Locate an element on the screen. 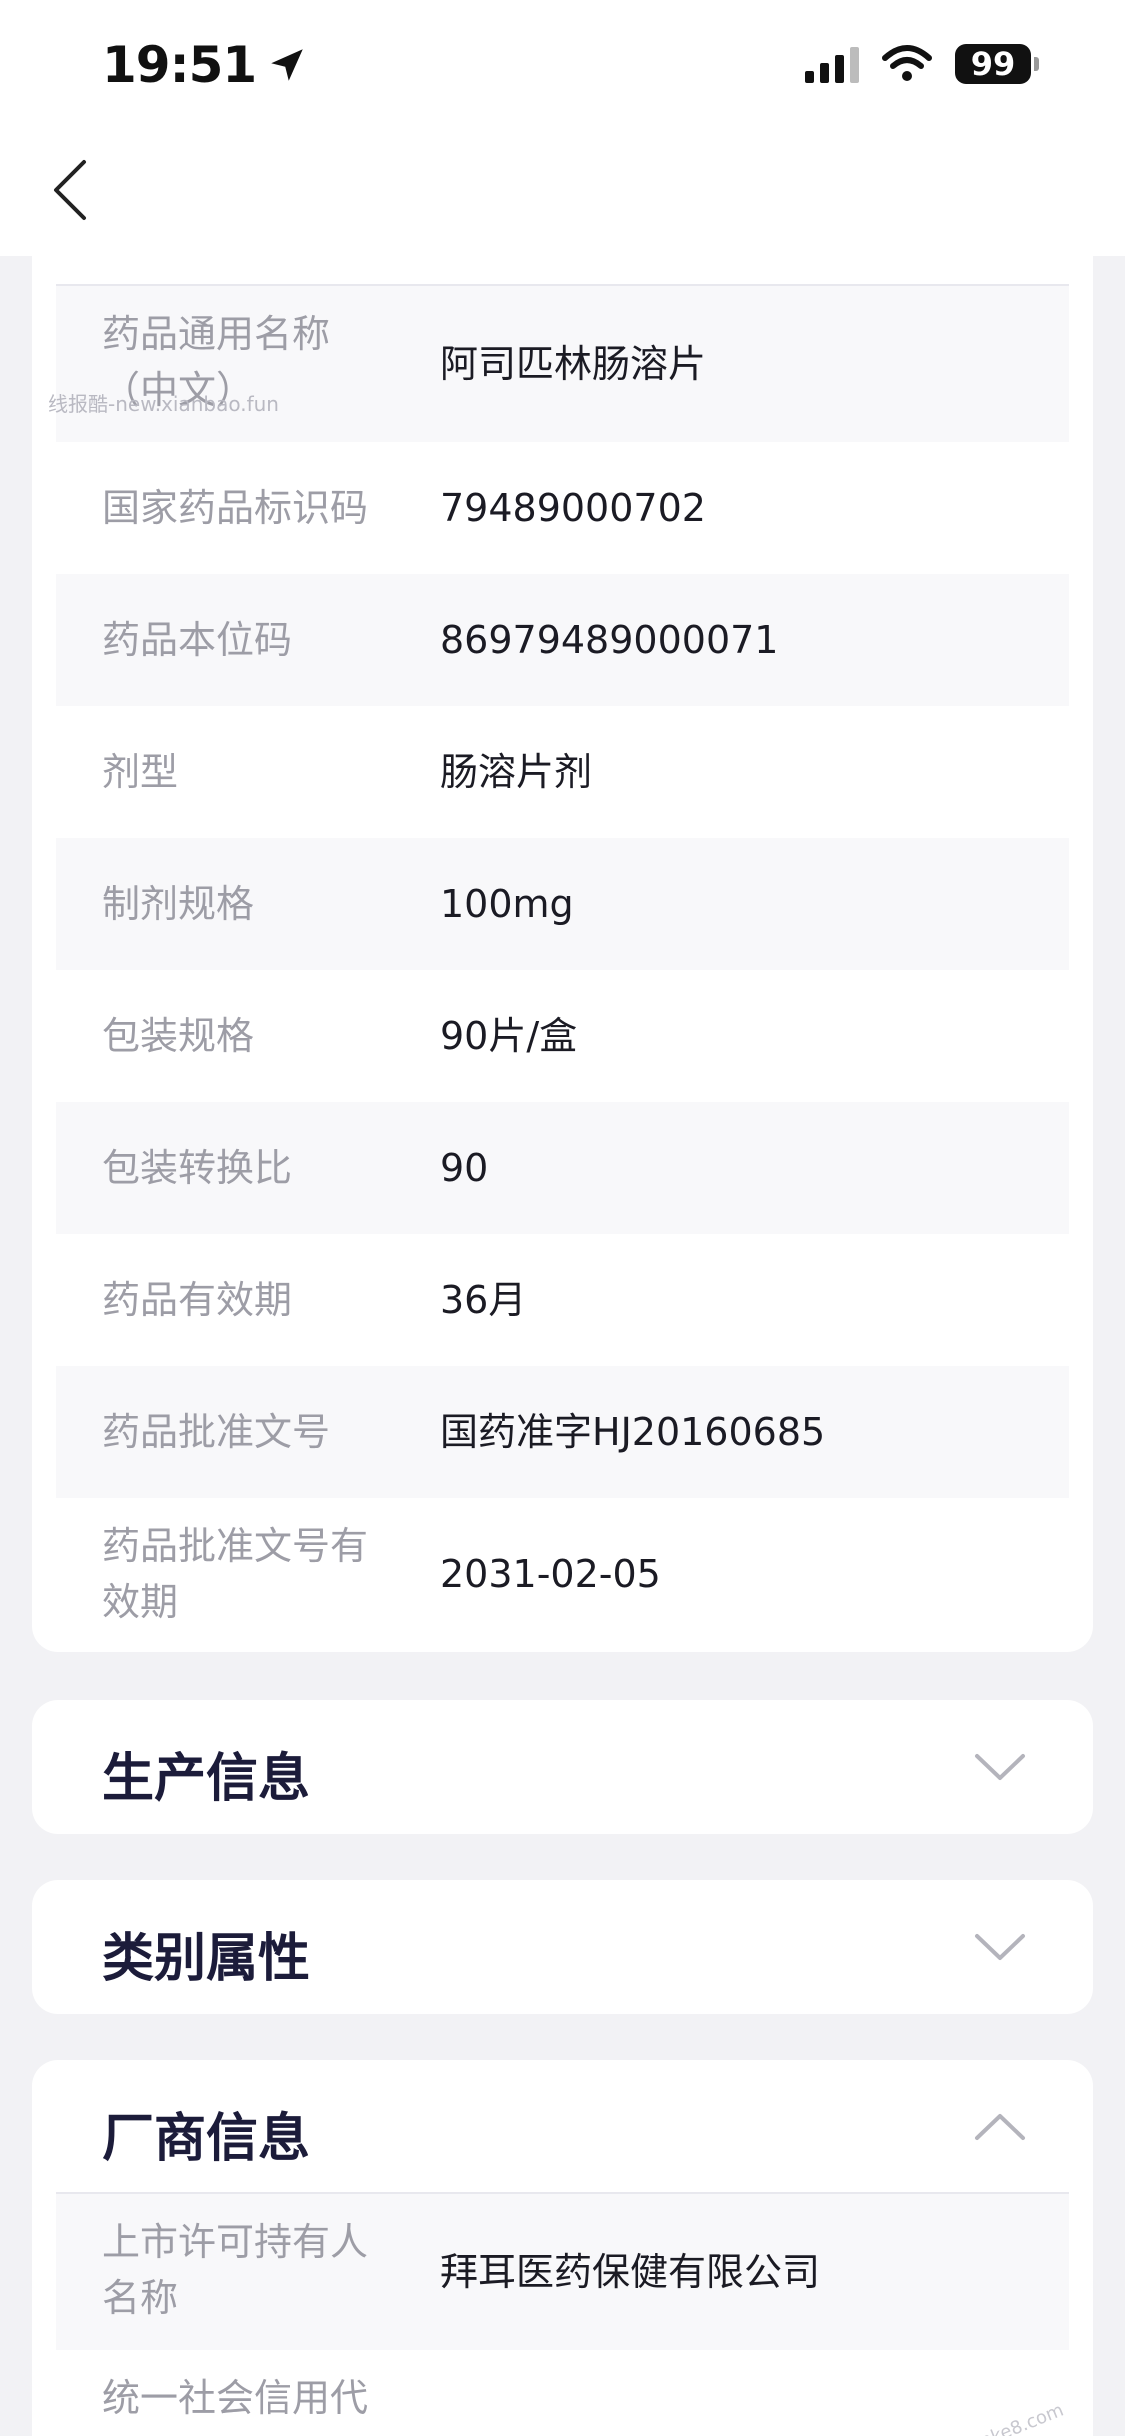 The height and width of the screenshot is (2436, 1125). cellular-signal-icon is located at coordinates (832, 64).